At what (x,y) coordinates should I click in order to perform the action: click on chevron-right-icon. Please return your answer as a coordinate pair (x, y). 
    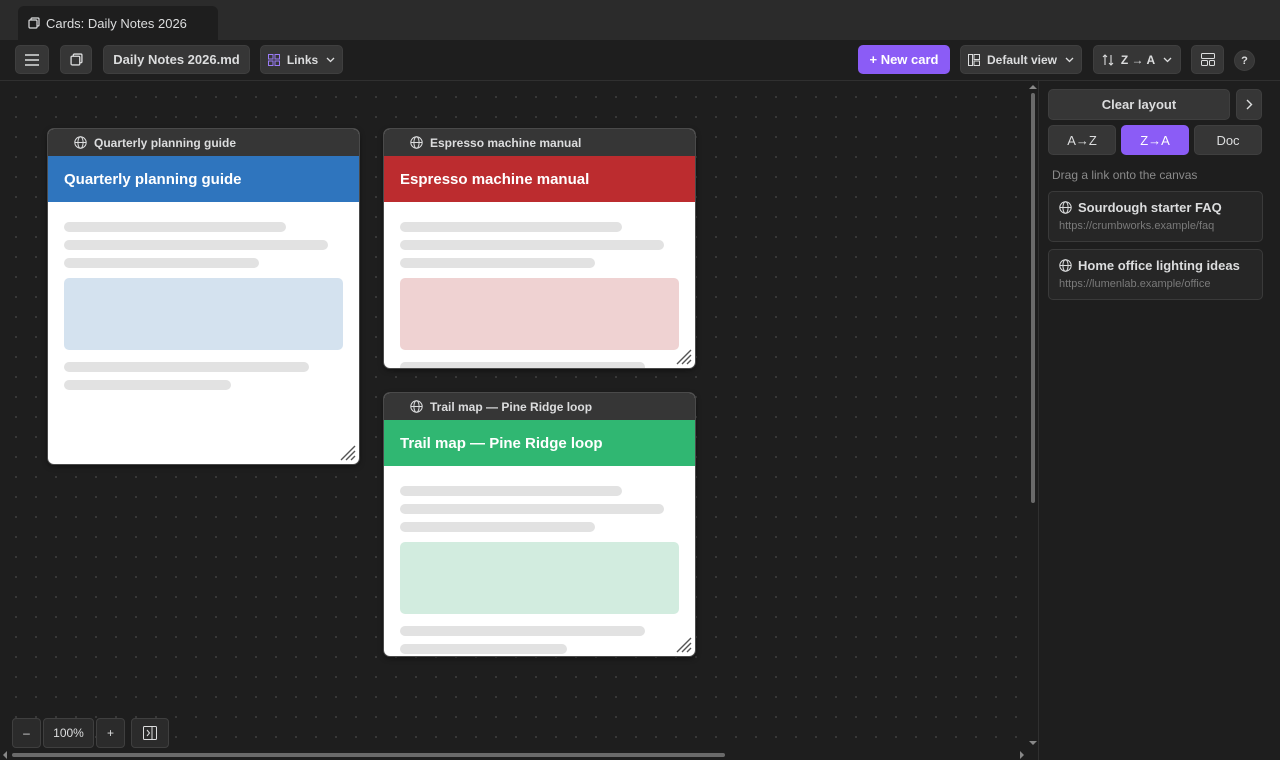
    Looking at the image, I should click on (1249, 104).